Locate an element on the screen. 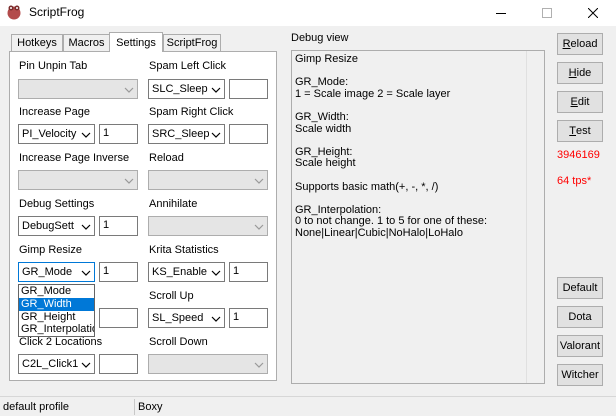 The width and height of the screenshot is (616, 416). scroll-down-label: Scroll Down is located at coordinates (178, 342).